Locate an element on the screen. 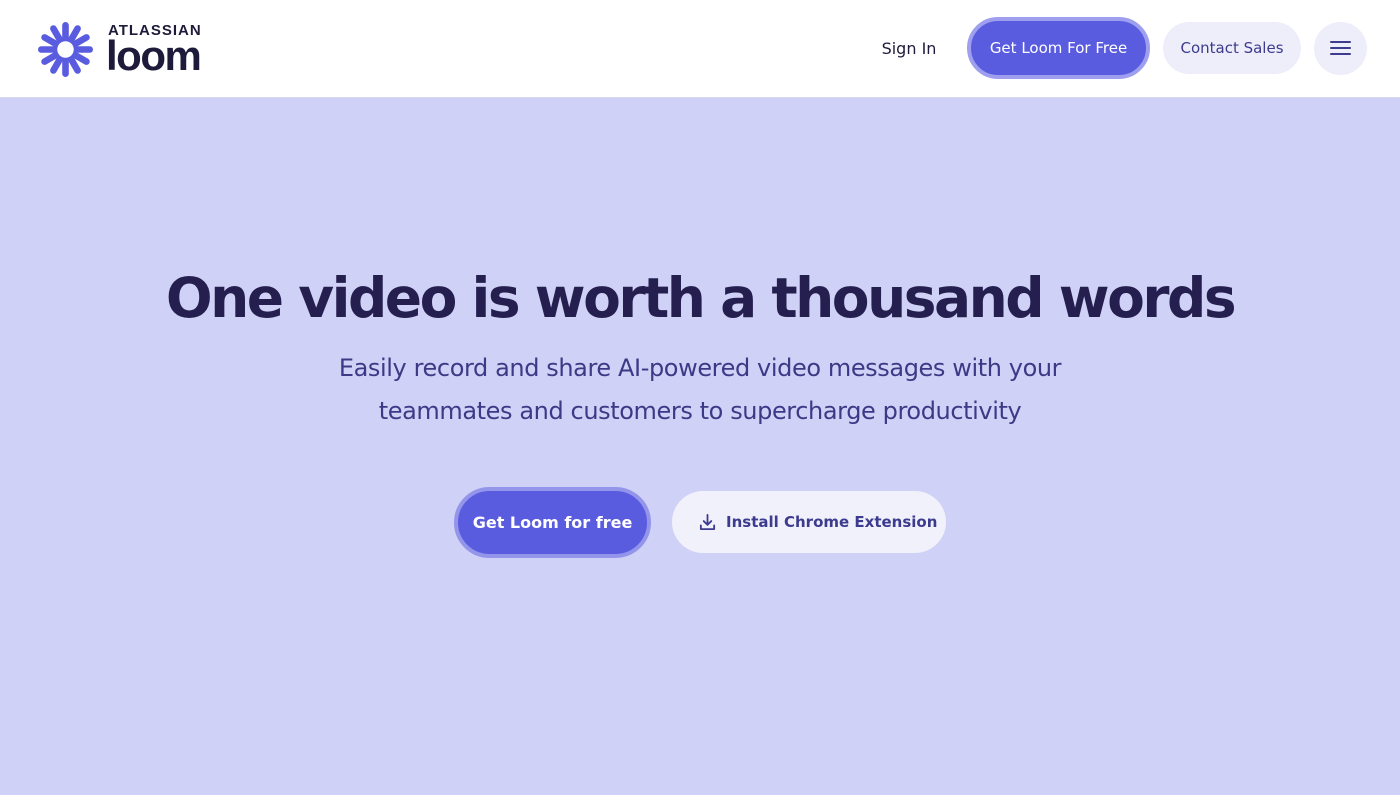 This screenshot has height=795, width=1400. menu-button is located at coordinates (1340, 48).